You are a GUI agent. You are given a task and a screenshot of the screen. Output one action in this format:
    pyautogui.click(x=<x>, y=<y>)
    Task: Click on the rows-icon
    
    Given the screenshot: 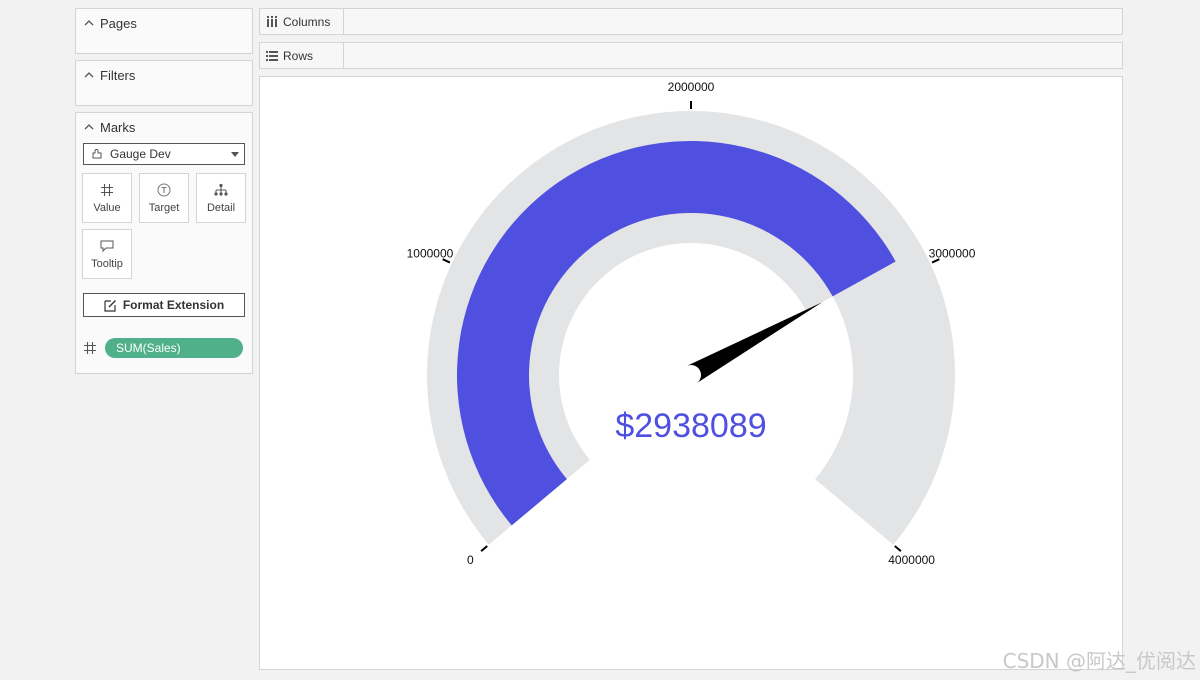 What is the action you would take?
    pyautogui.click(x=272, y=56)
    